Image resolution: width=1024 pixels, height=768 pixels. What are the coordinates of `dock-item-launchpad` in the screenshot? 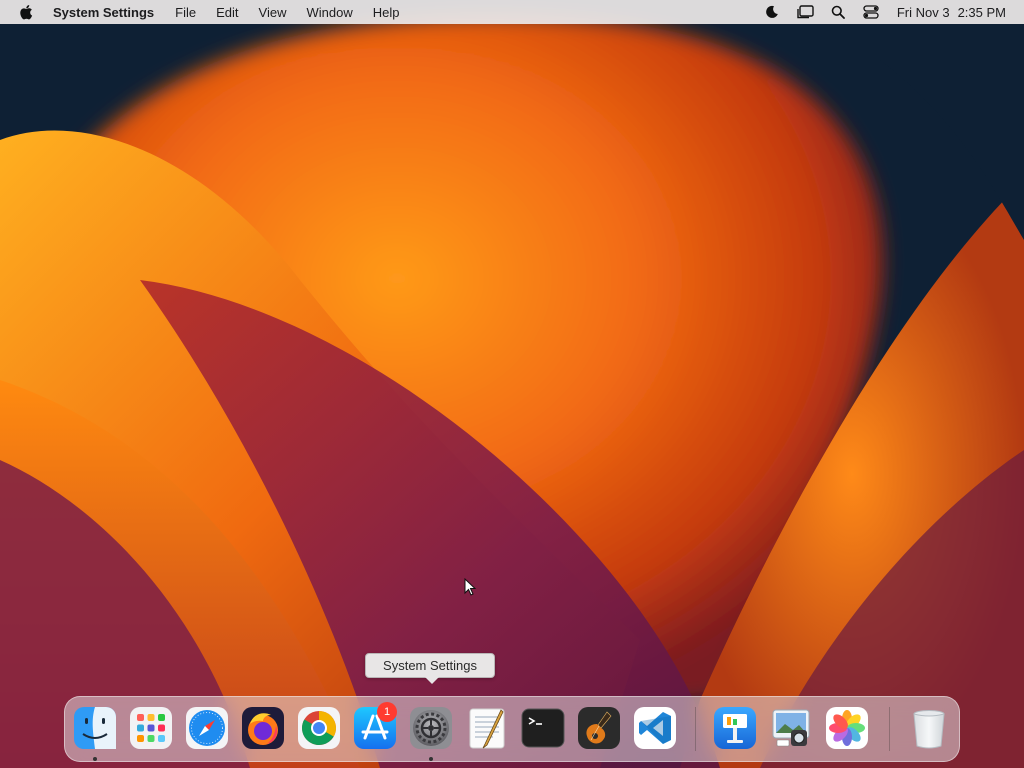 It's located at (151, 728).